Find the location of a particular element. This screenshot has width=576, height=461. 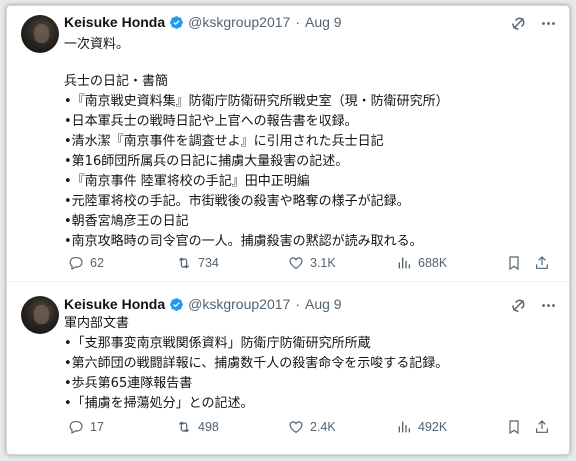

reply-button: 17 is located at coordinates (86, 427).